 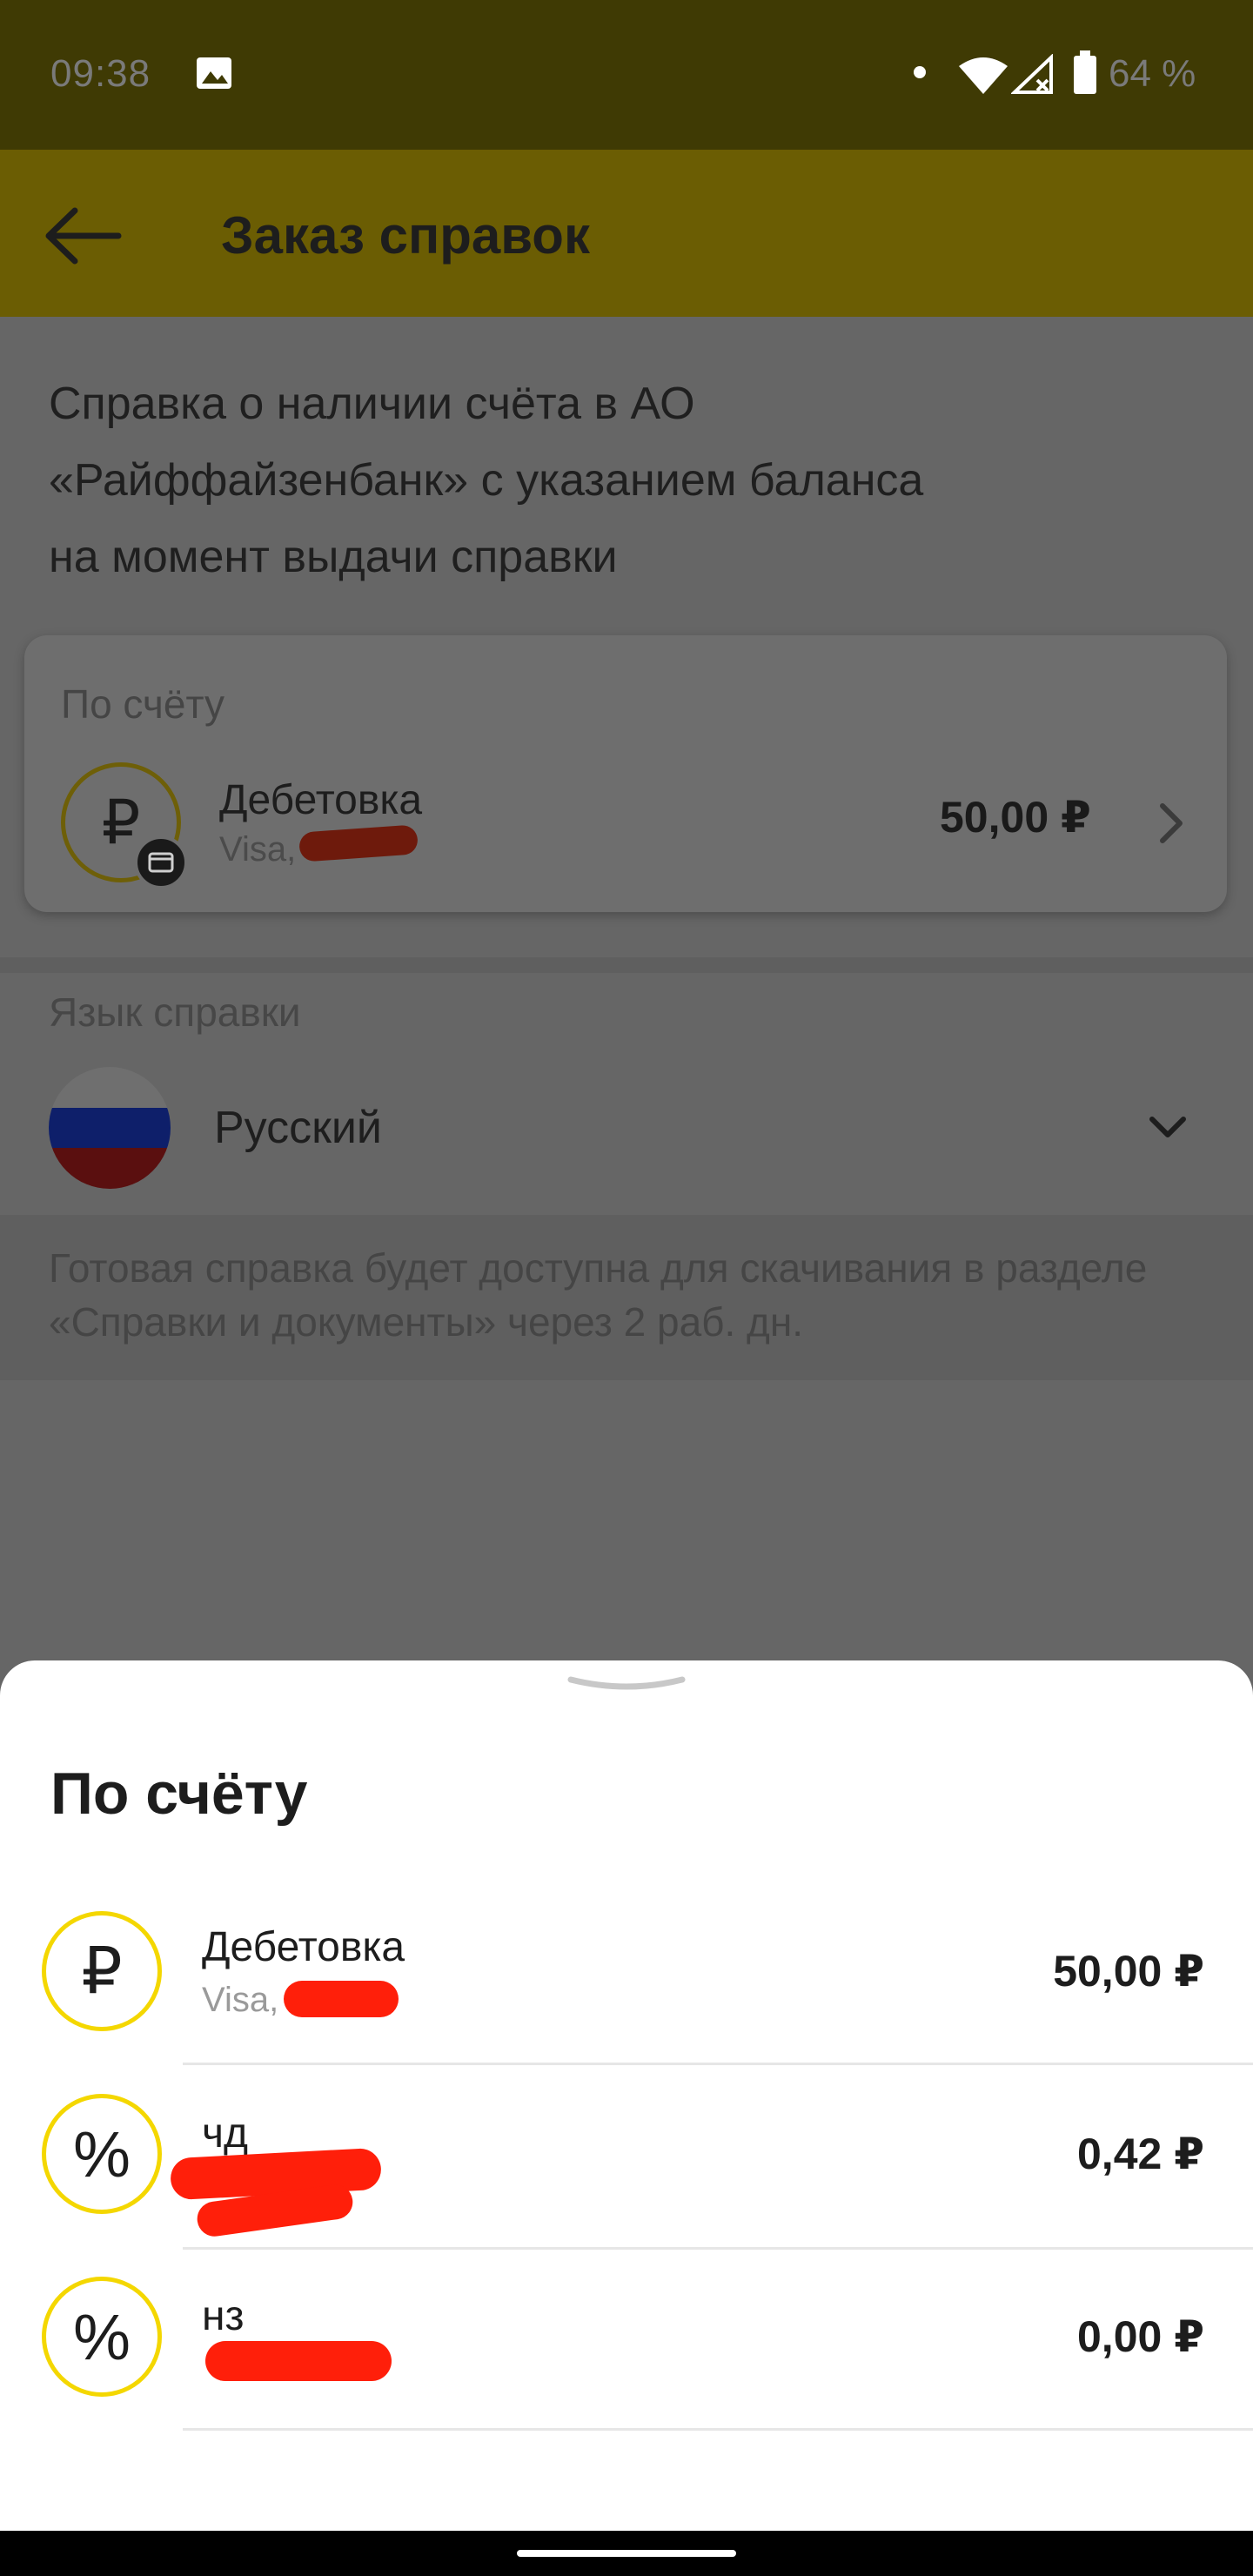 I want to click on language-label: Язык справки, so click(x=175, y=1012).